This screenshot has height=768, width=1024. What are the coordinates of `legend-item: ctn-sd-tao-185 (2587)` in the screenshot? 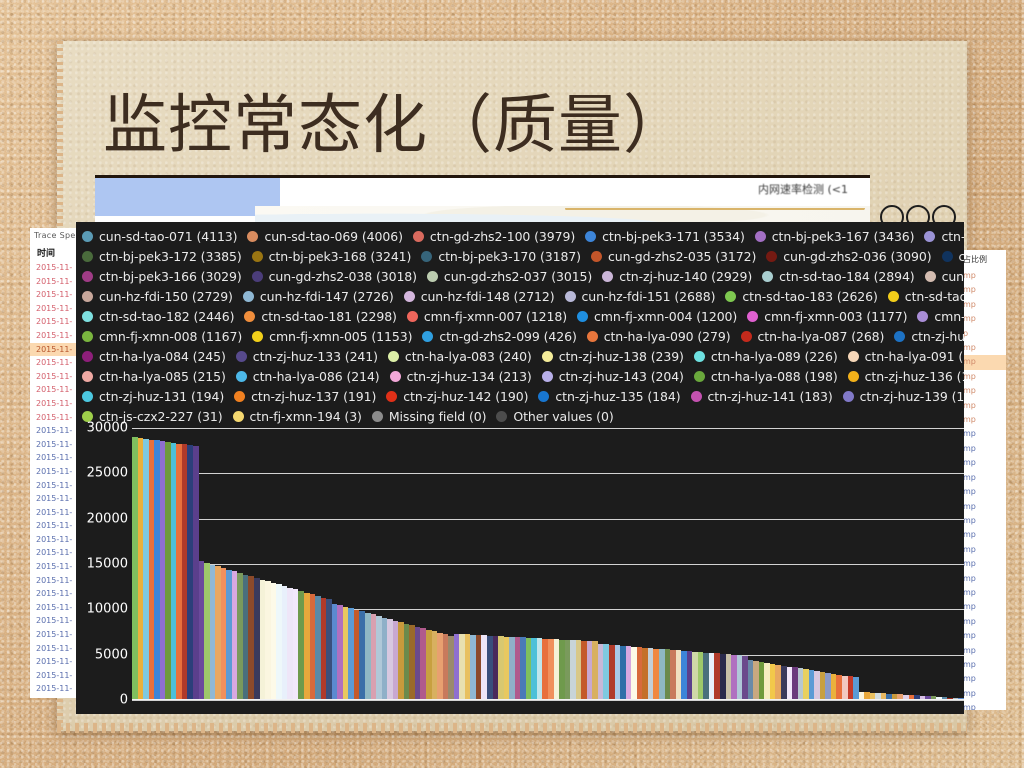 It's located at (925, 296).